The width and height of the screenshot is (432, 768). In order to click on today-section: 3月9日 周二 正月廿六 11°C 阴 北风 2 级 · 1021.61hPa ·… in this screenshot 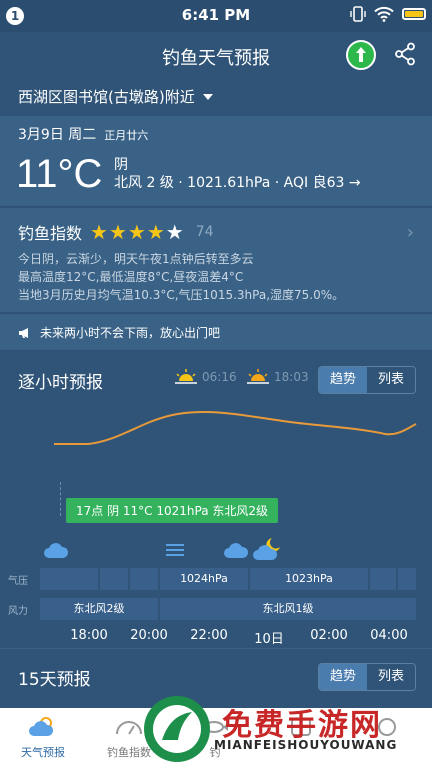, I will do `click(216, 161)`.